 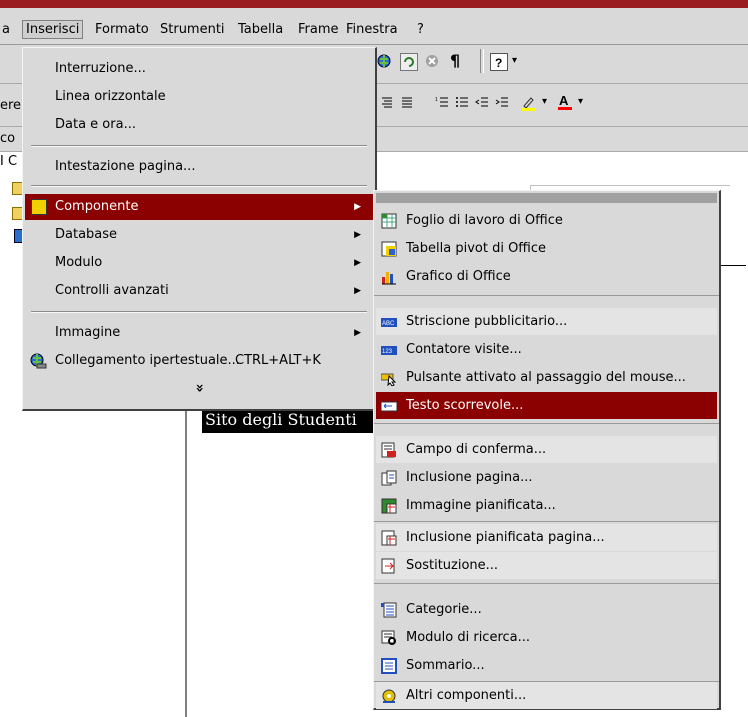 What do you see at coordinates (389, 221) in the screenshot?
I see `spreadsheet-icon` at bounding box center [389, 221].